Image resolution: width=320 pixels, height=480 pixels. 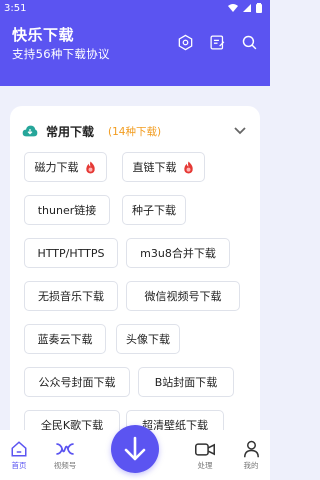 I want to click on download-type-tag: thuner链接, so click(x=67, y=210).